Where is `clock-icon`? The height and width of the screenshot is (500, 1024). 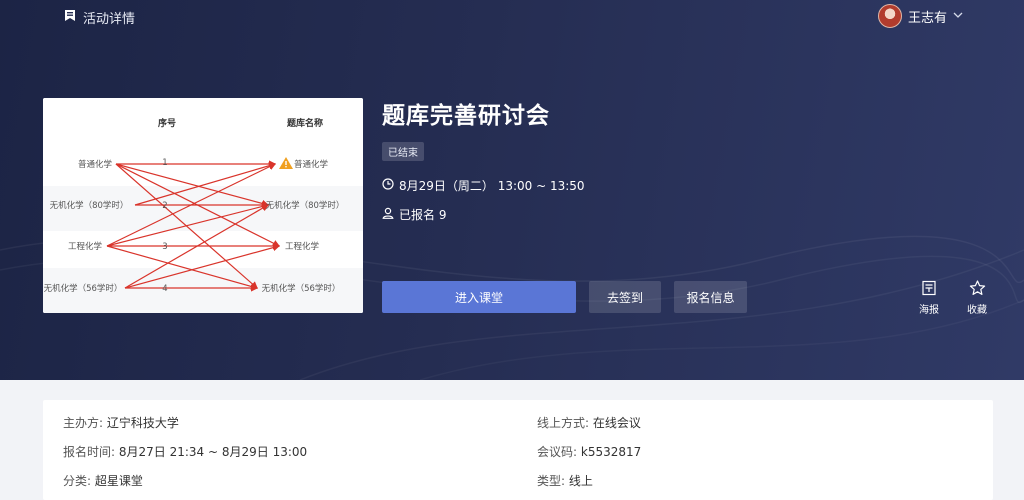
clock-icon is located at coordinates (388, 185).